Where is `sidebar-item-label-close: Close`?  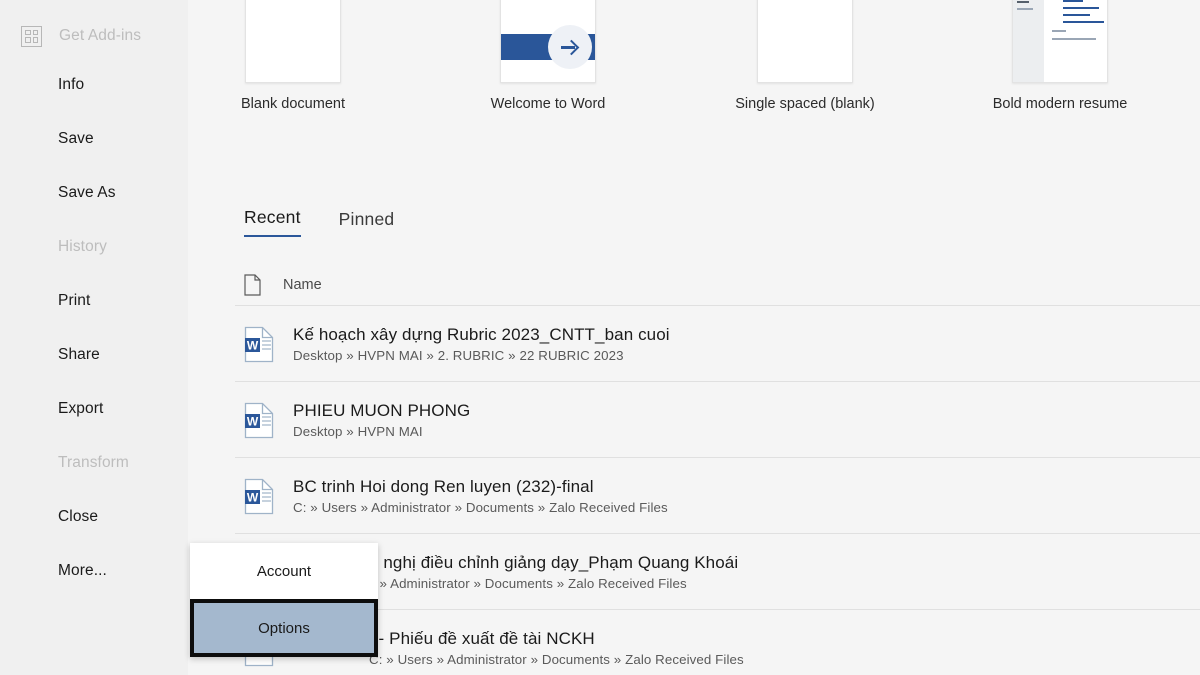
sidebar-item-label-close: Close is located at coordinates (78, 516).